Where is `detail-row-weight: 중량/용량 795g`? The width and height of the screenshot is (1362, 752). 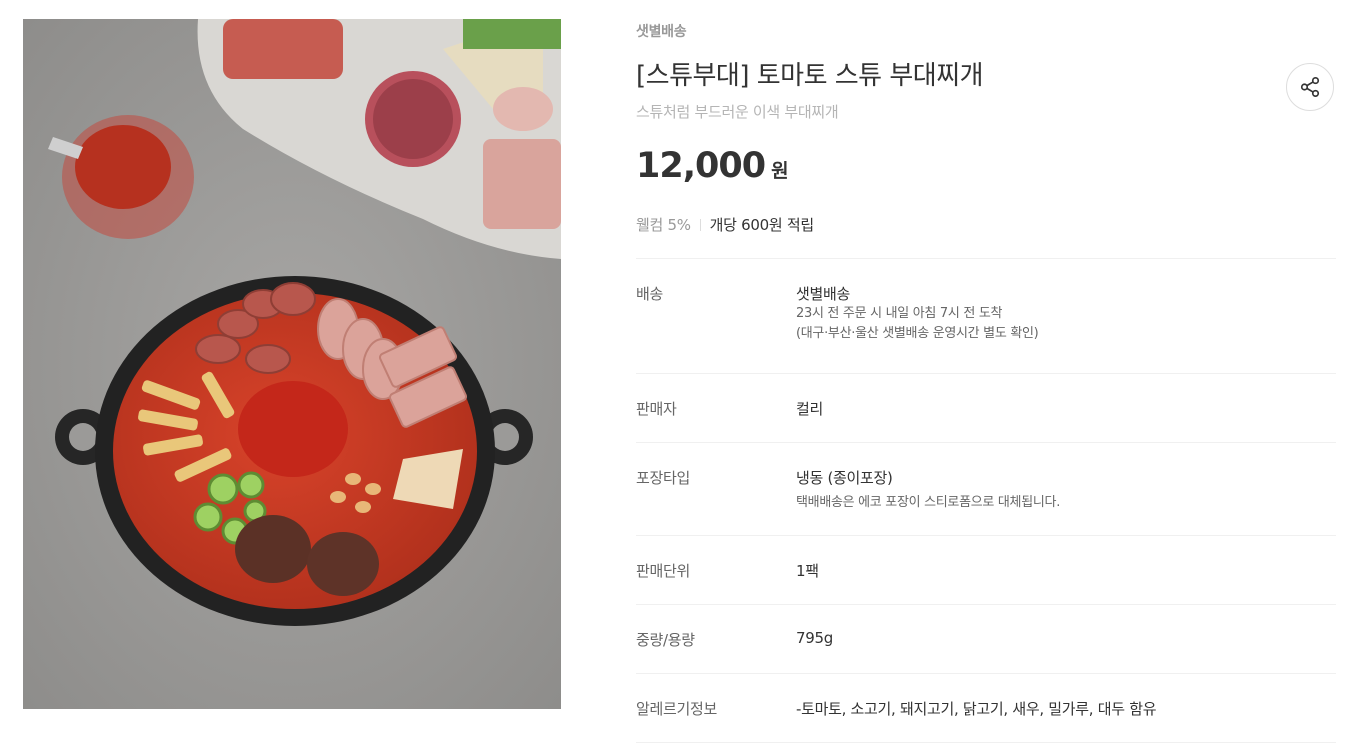
detail-row-weight: 중량/용량 795g is located at coordinates (986, 639).